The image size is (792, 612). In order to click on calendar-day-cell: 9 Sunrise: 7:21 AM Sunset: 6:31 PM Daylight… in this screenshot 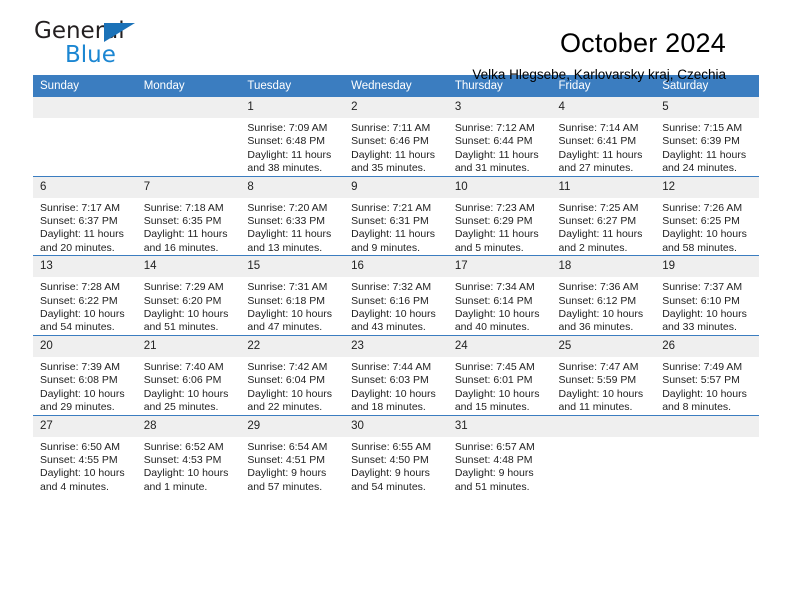, I will do `click(396, 215)`.